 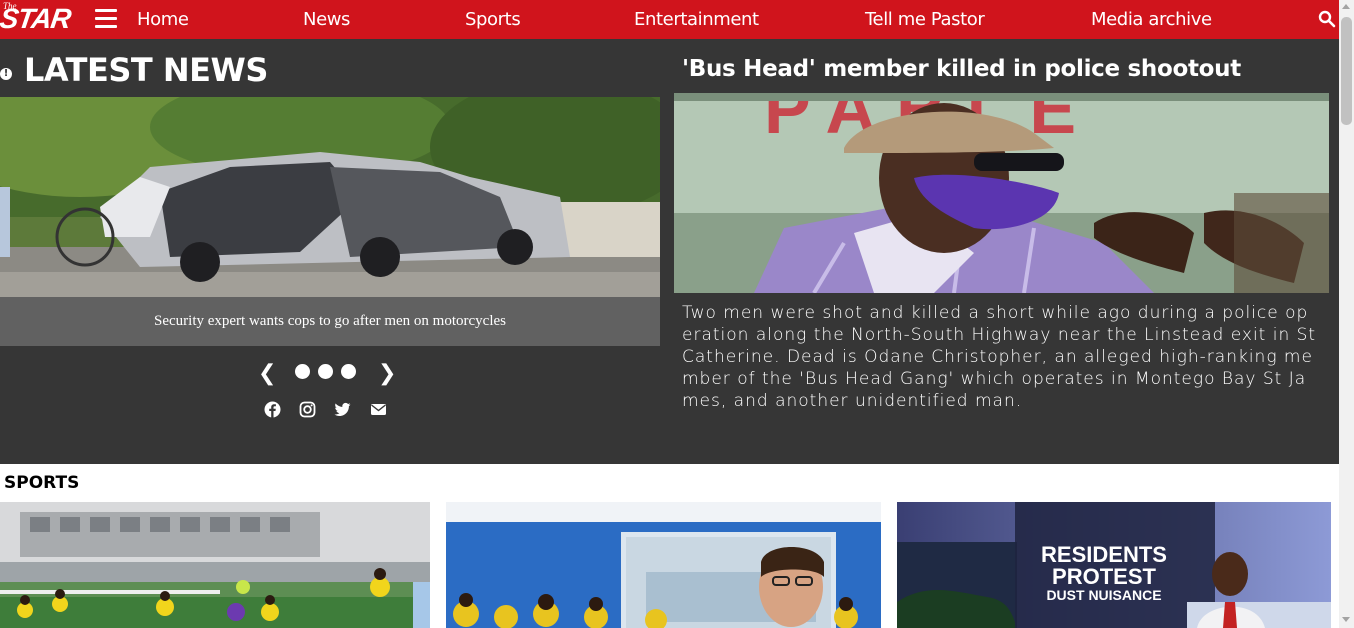 What do you see at coordinates (925, 19) in the screenshot?
I see `nav-link-tell-me-pastor: Tell me Pastor` at bounding box center [925, 19].